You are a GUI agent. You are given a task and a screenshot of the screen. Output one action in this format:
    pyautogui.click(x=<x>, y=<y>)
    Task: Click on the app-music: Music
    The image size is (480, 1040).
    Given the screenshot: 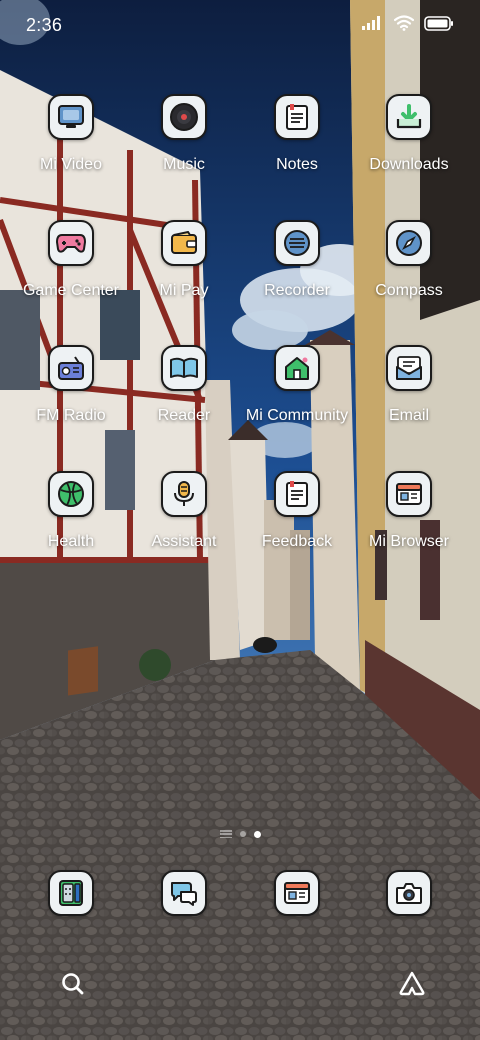 What is the action you would take?
    pyautogui.click(x=184, y=144)
    